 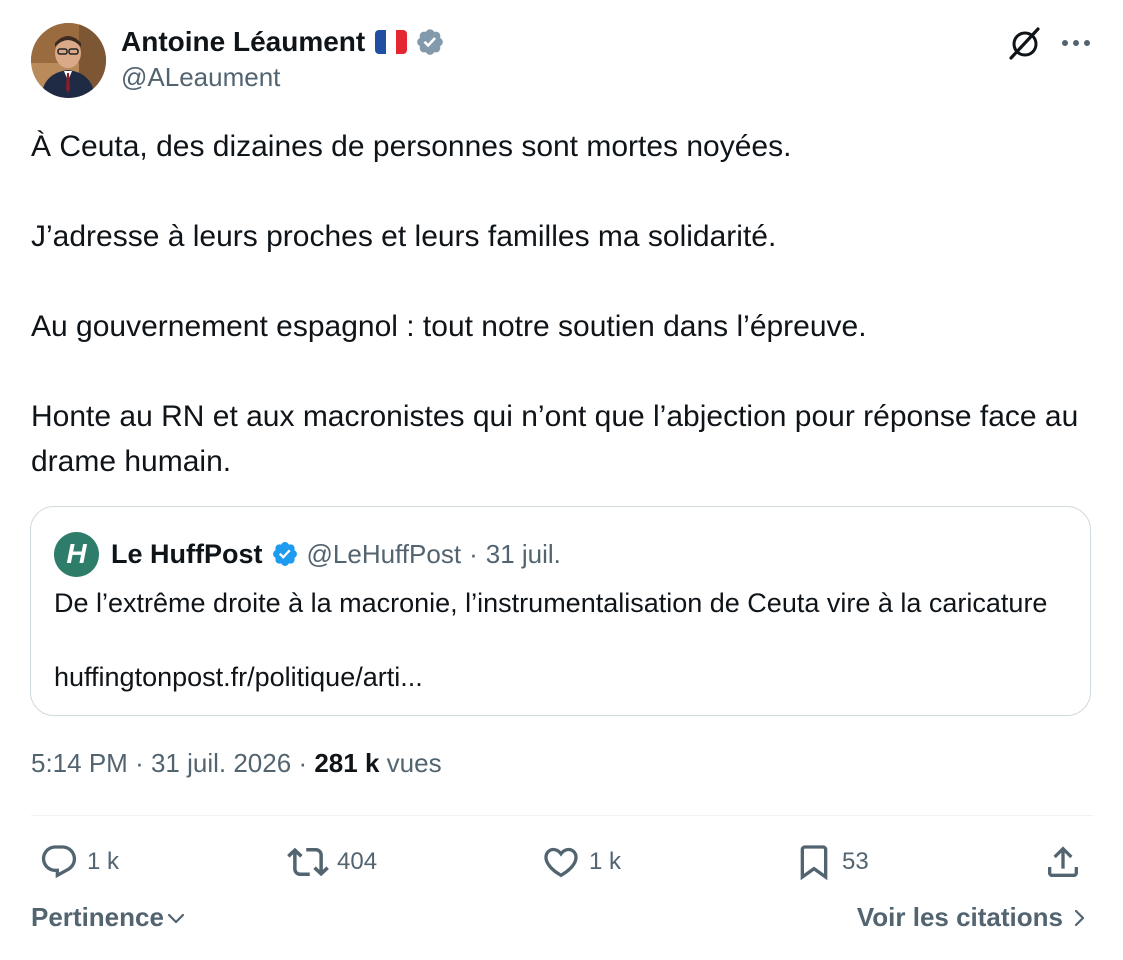 I want to click on heart-icon, so click(x=561, y=862).